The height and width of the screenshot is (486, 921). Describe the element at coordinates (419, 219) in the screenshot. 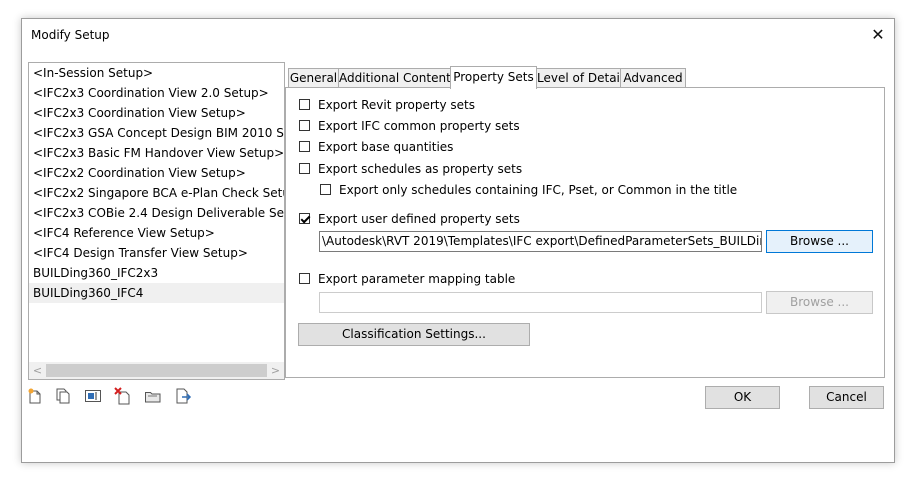

I see `checkbox-label: Export user defined property sets` at that location.